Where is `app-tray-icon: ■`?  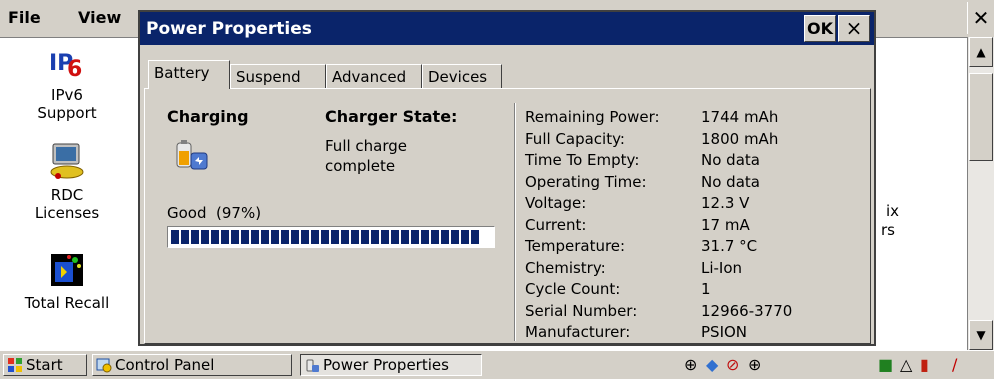
app-tray-icon: ■ is located at coordinates (885, 364).